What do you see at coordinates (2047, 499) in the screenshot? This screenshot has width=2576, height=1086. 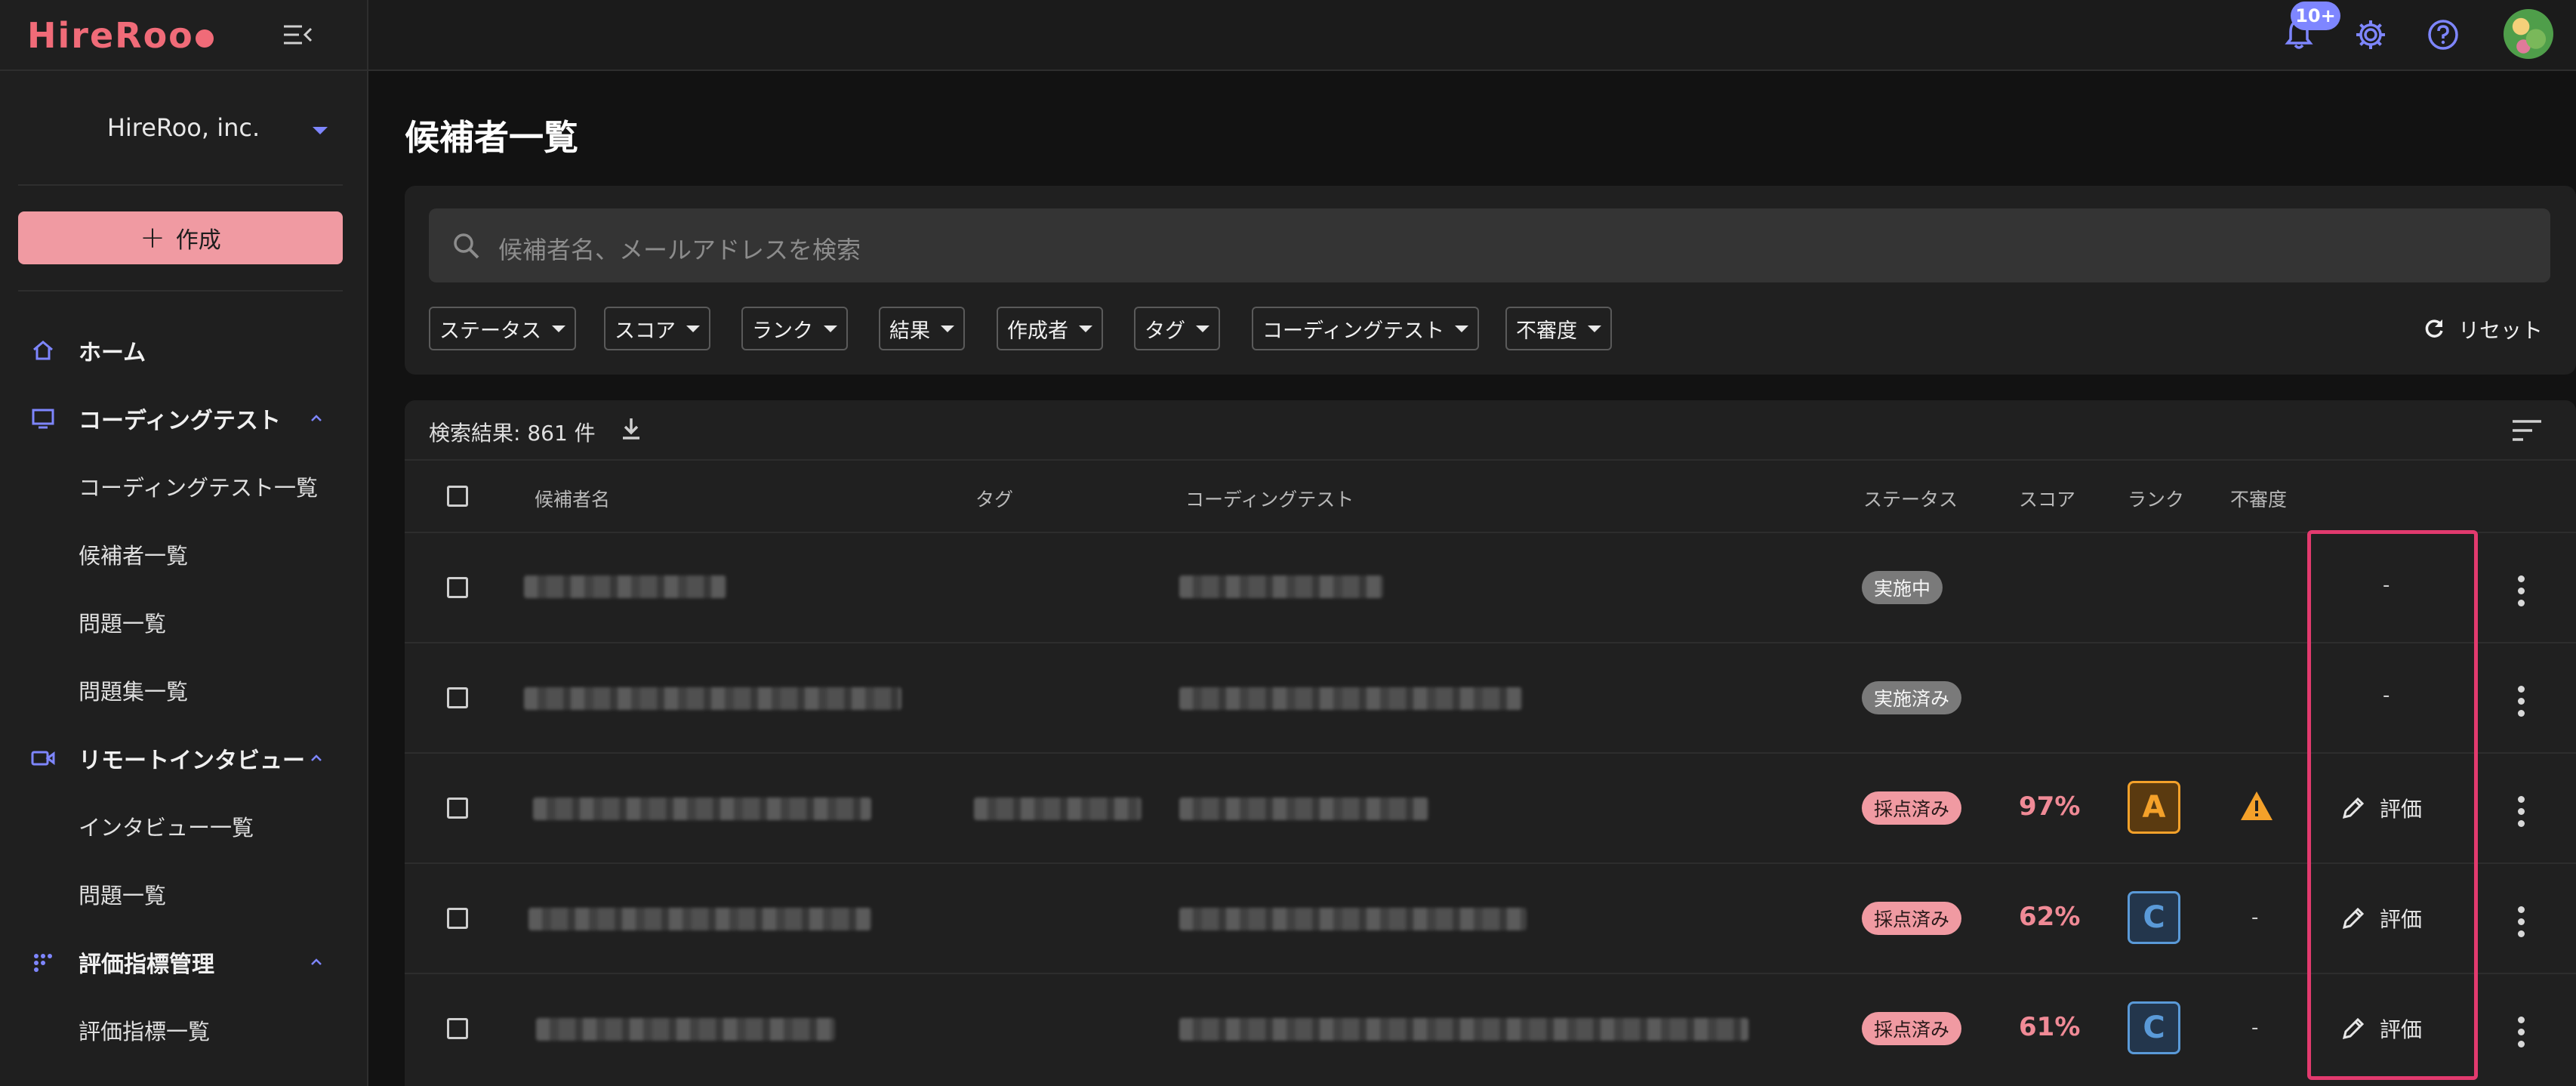 I see `column-header-score: スコア` at bounding box center [2047, 499].